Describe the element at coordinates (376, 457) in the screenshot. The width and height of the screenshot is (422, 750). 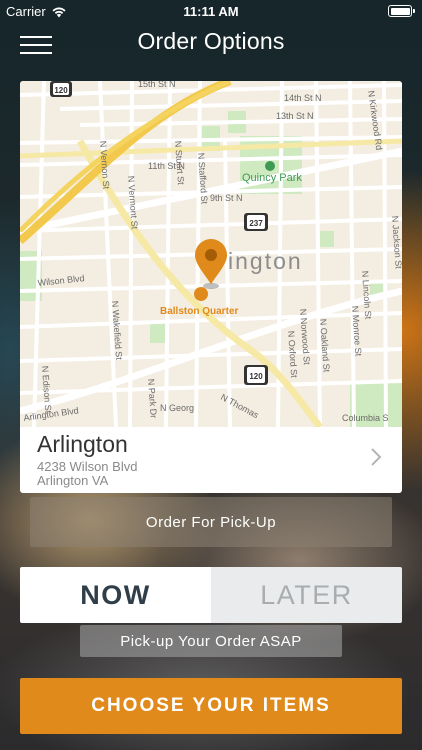
I see `chevron-right-icon` at that location.